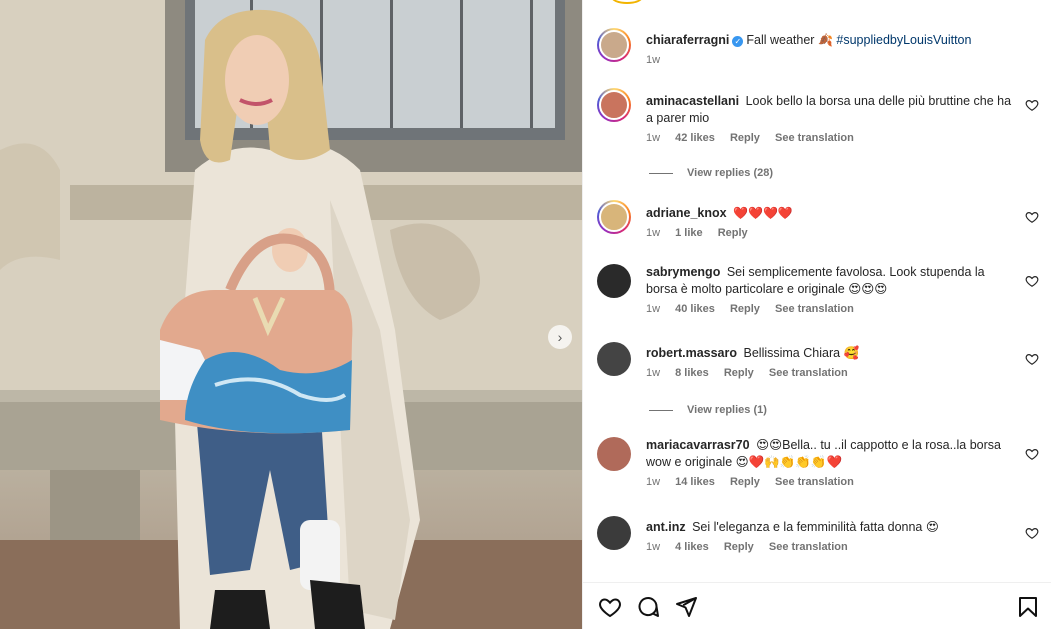 Image resolution: width=1051 pixels, height=629 pixels. Describe the element at coordinates (825, 40) in the screenshot. I see `caption-emoji: 🍂` at that location.